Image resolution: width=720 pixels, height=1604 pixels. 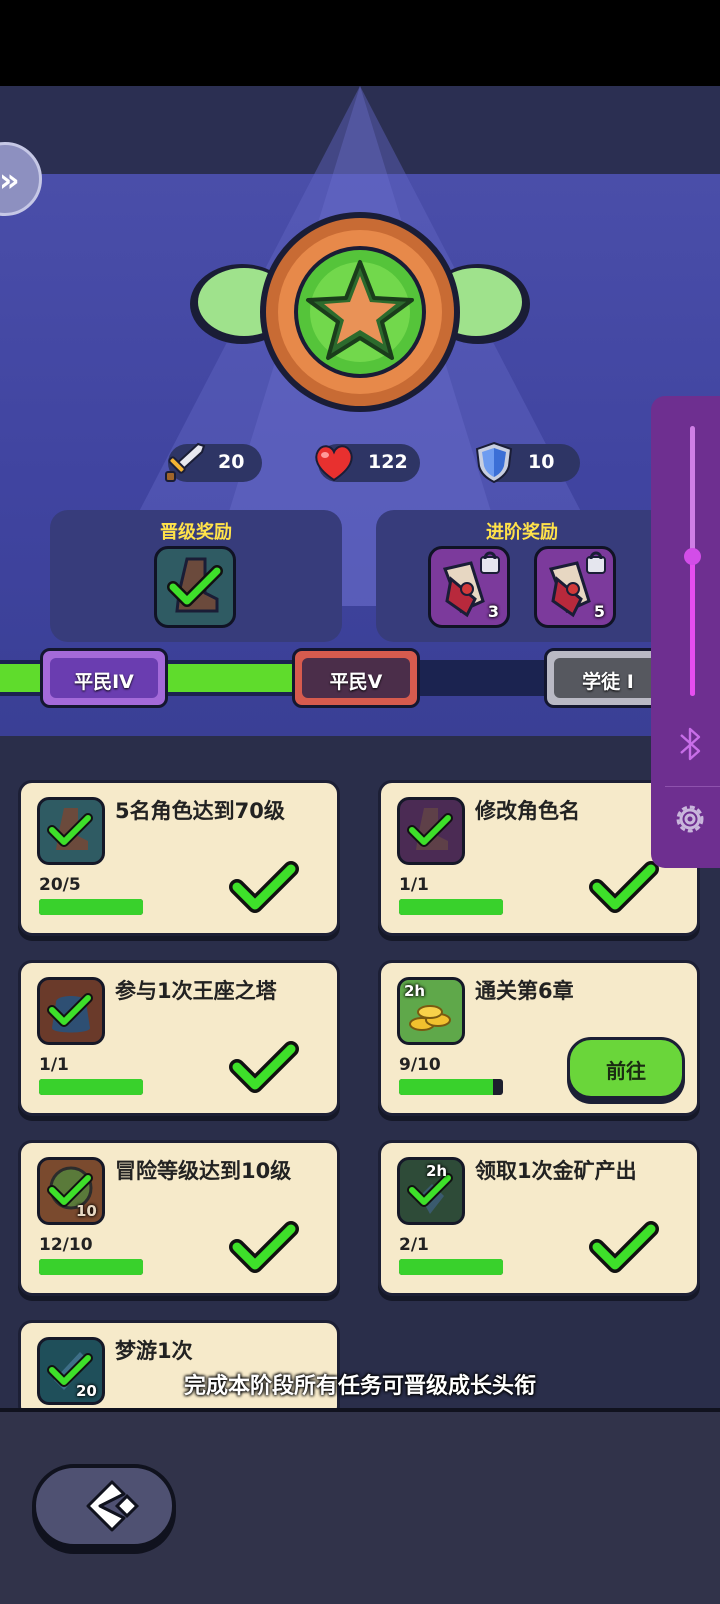 I want to click on go-button: 前往, so click(x=626, y=1068).